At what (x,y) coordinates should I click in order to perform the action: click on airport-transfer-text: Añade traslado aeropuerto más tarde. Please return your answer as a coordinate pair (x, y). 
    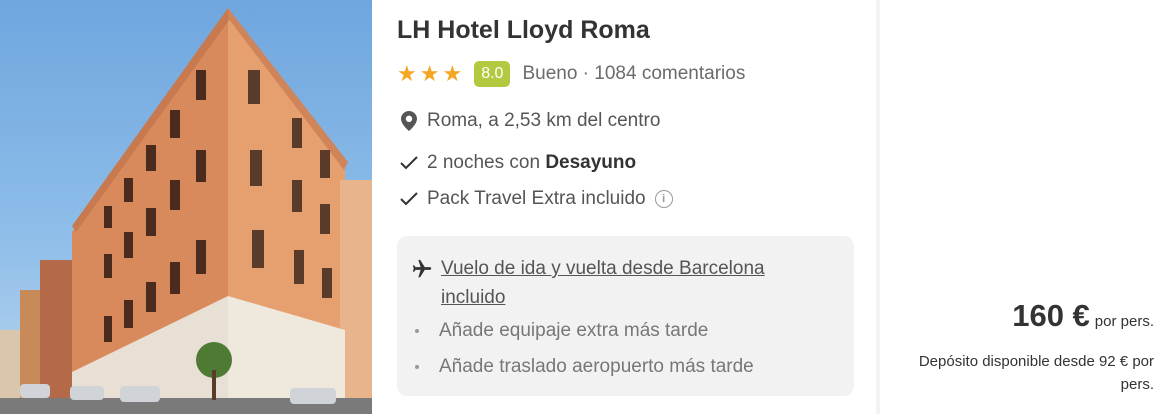
    Looking at the image, I should click on (596, 366).